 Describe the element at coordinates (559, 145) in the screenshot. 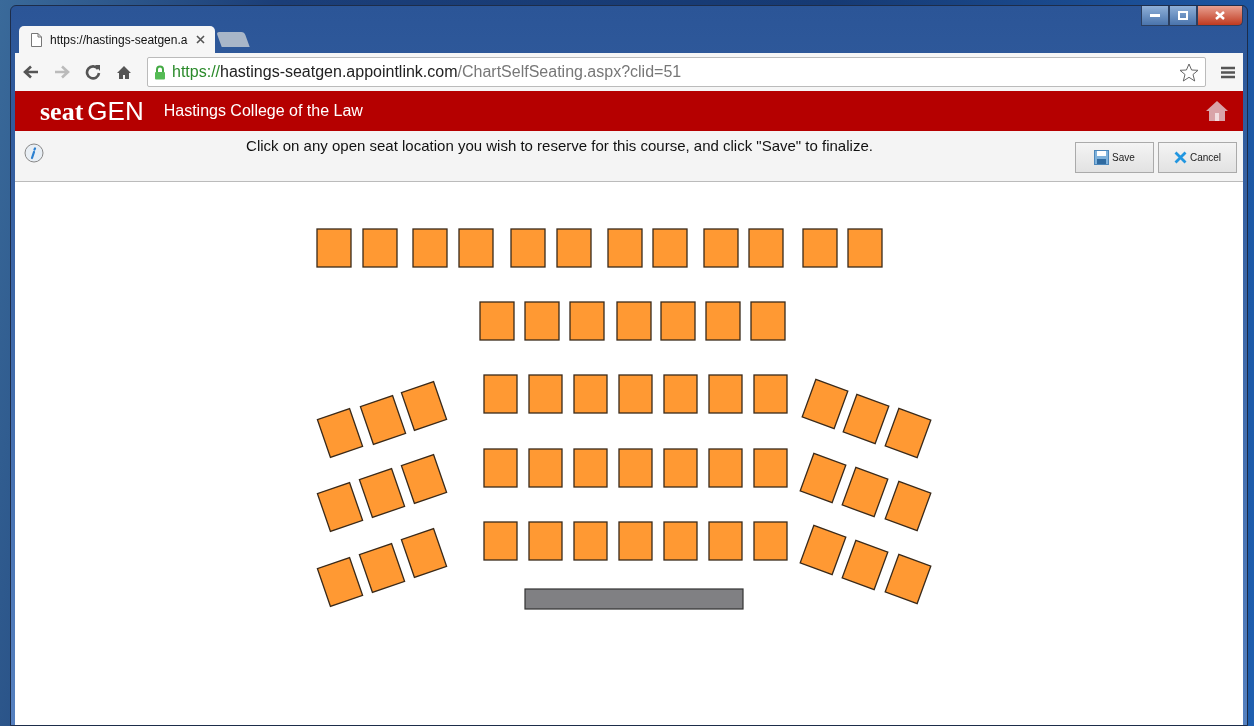

I see `instruction-text: Click on any open seat location you wish to reserve for this course, and click "Save" to finalize.` at that location.